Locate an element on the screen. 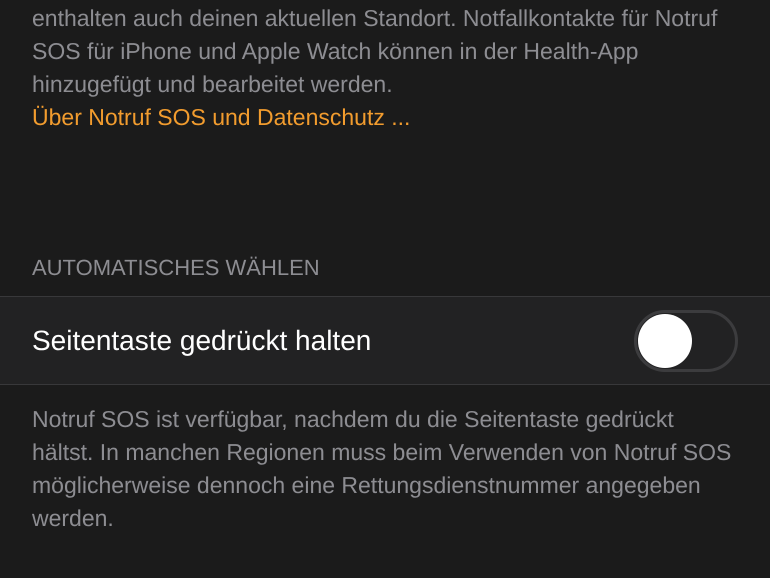 The image size is (770, 578). section-header: AUTOMATISCHES WÄHLEN is located at coordinates (176, 268).